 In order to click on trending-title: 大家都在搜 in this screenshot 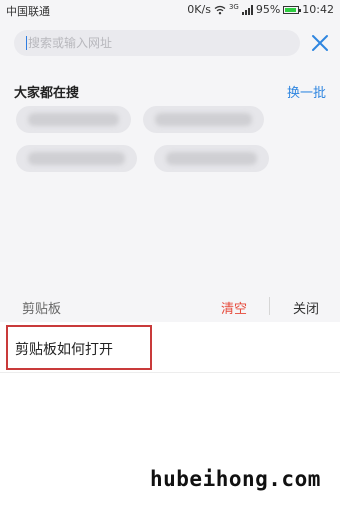, I will do `click(47, 93)`.